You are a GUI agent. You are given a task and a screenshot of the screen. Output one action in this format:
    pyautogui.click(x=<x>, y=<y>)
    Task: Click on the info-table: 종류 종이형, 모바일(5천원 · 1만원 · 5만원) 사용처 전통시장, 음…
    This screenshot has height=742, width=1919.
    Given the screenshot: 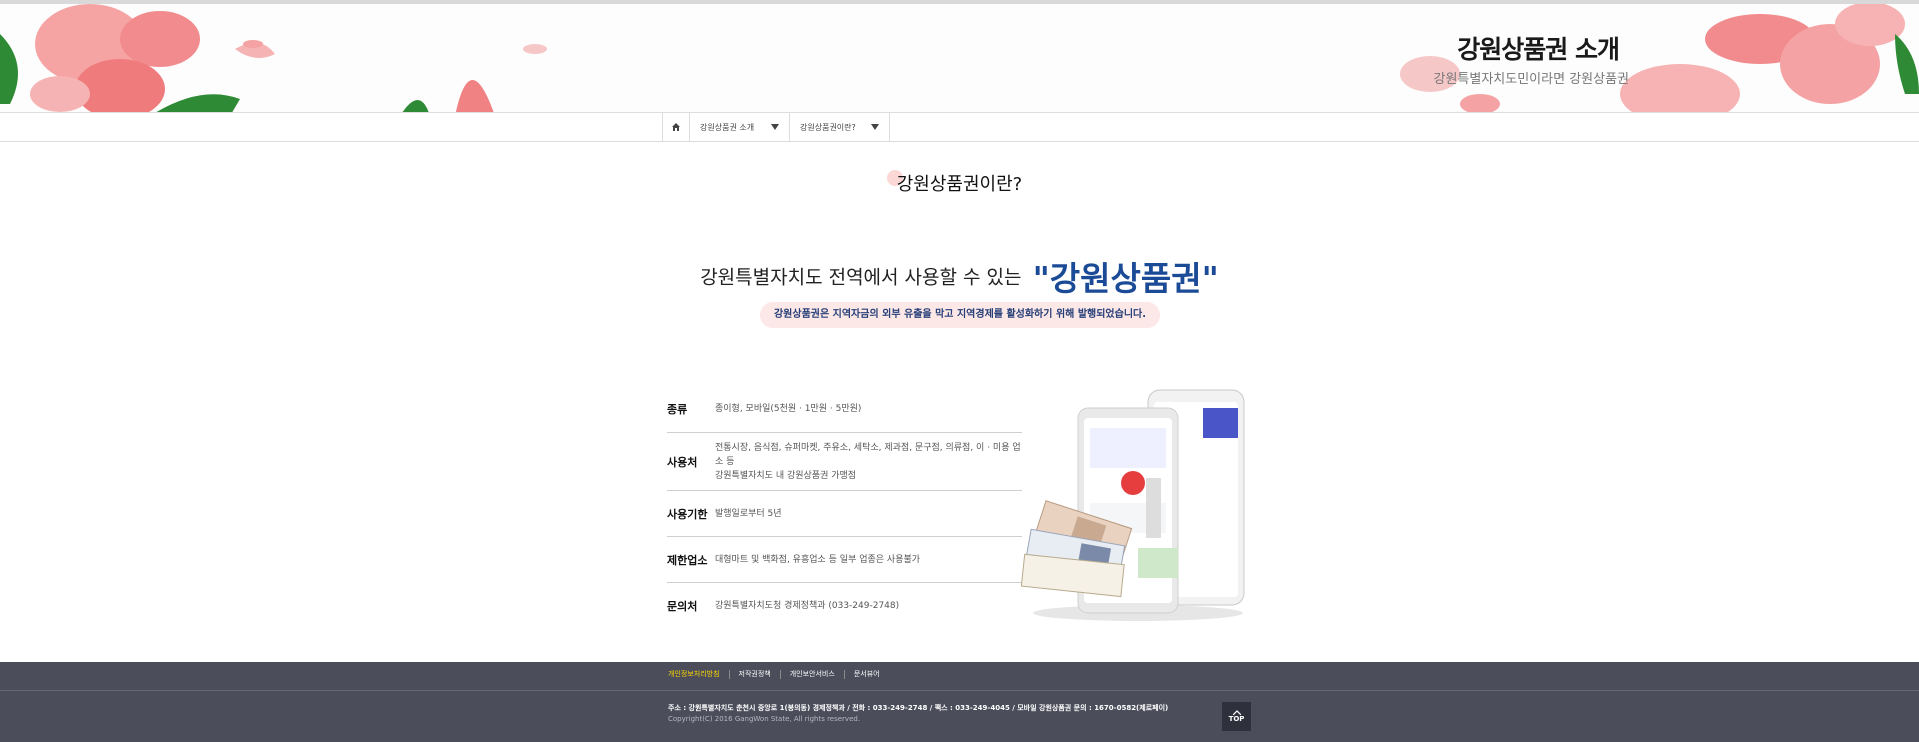 What is the action you would take?
    pyautogui.click(x=844, y=507)
    